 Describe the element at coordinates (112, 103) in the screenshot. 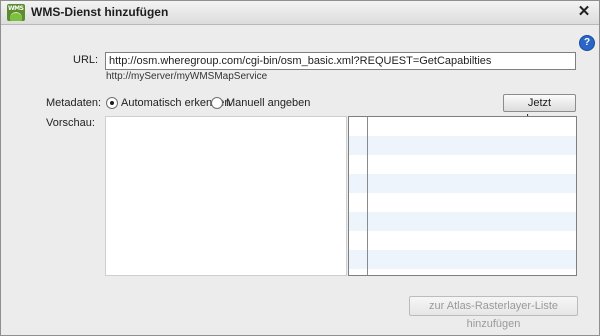

I see `radio-auto-detect` at that location.